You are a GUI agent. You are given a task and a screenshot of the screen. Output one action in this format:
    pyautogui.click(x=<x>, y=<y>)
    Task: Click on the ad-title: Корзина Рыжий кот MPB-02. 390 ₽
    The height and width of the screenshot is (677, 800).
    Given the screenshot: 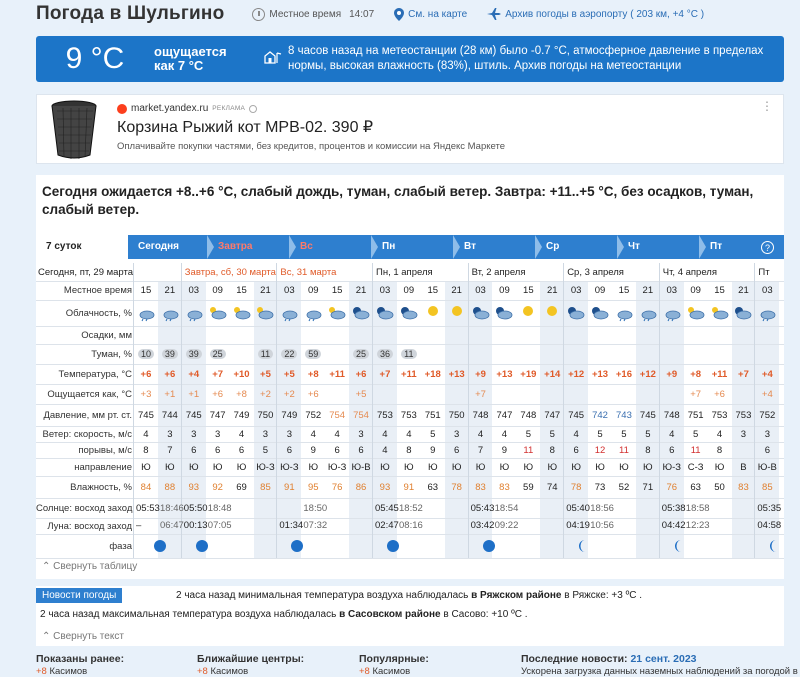 What is the action you would take?
    pyautogui.click(x=245, y=127)
    